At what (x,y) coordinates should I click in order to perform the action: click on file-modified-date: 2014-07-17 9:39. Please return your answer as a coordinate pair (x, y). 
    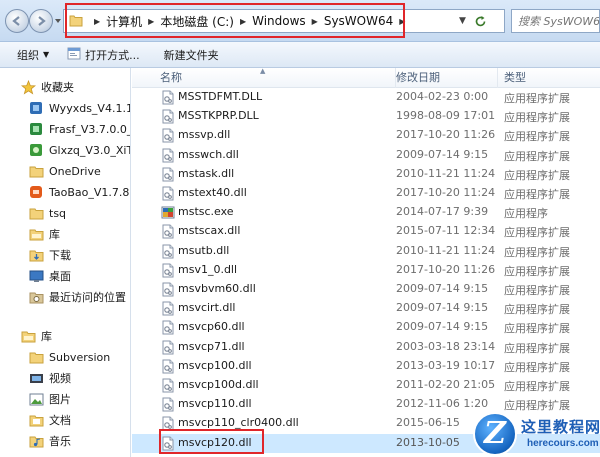
    Looking at the image, I should click on (442, 212).